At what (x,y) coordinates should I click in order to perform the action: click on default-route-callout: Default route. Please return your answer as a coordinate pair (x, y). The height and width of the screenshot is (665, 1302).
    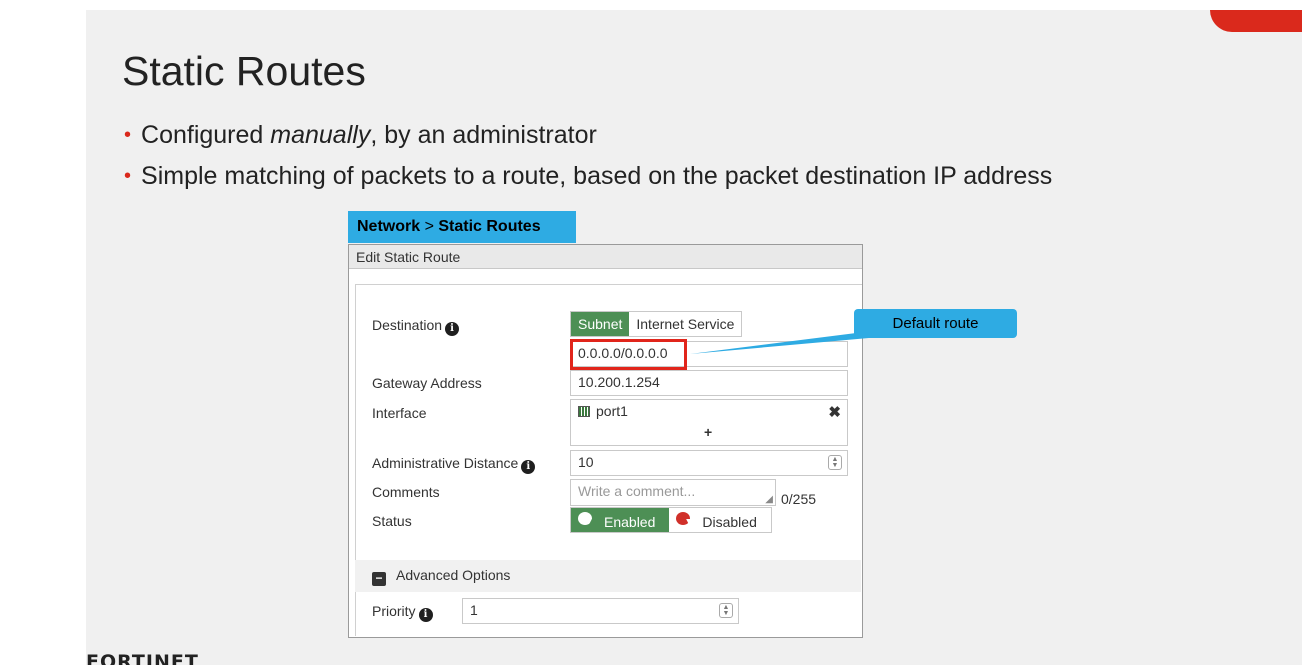
    Looking at the image, I should click on (935, 323).